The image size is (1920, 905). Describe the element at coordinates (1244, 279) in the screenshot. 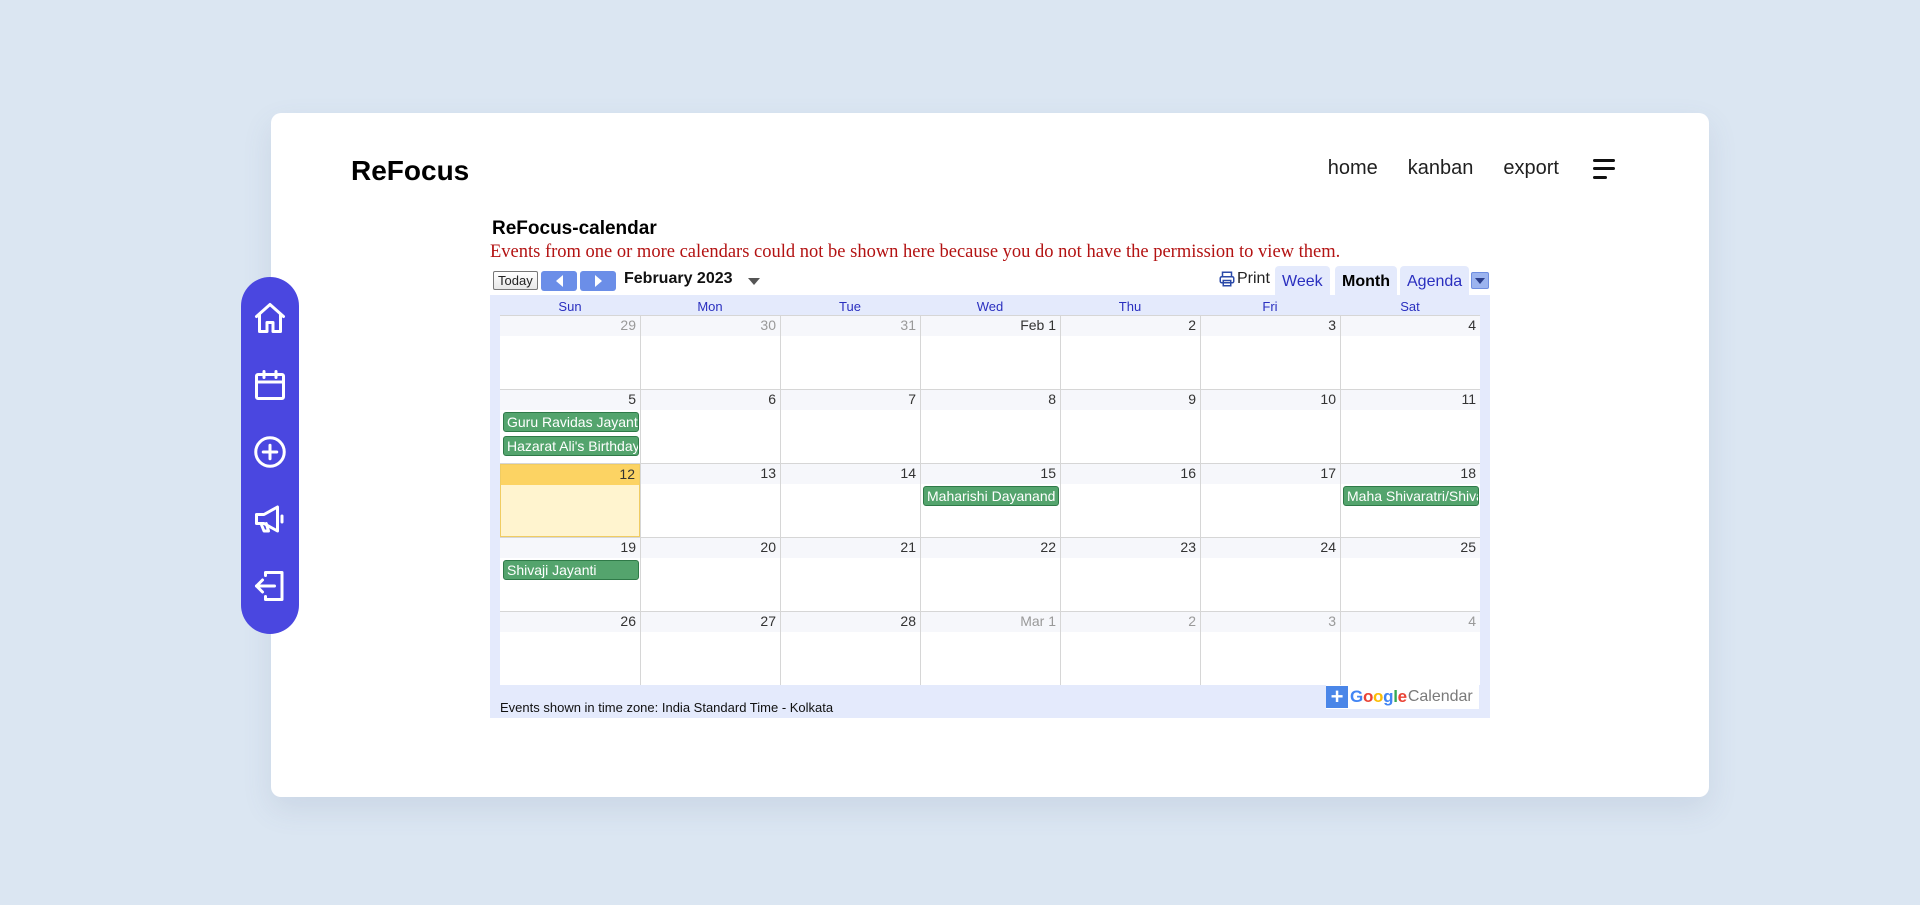

I see `print-button: Print` at that location.